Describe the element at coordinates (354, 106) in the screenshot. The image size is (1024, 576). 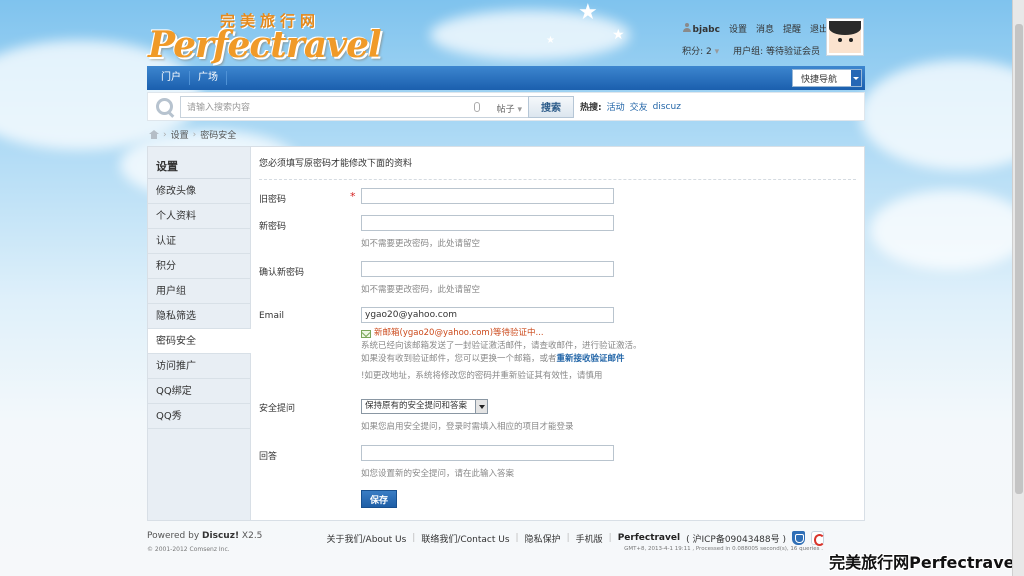
I see `search-input: 请输入搜索内容 帖子` at that location.